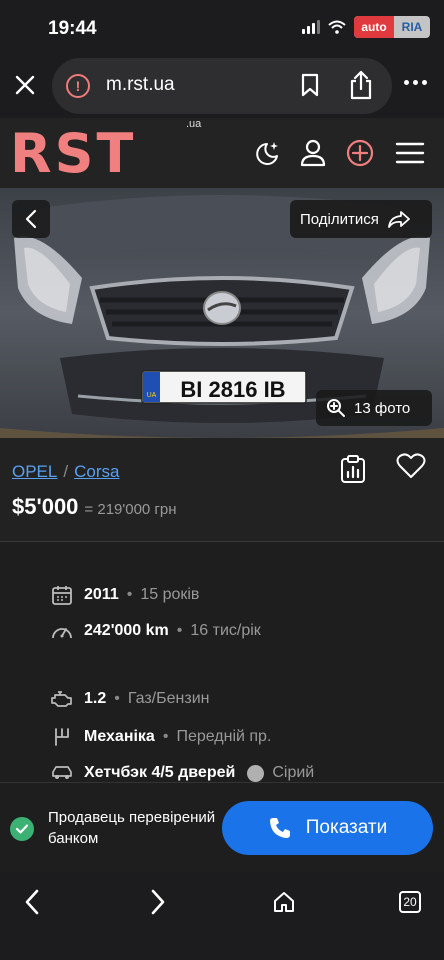  Describe the element at coordinates (140, 85) in the screenshot. I see `url-text: m.rst.ua` at that location.